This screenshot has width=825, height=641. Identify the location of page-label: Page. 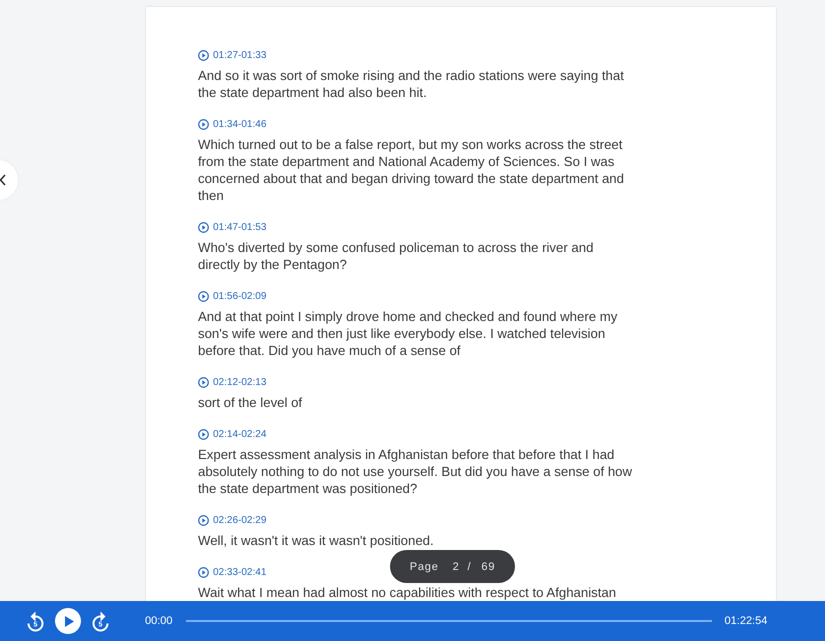
(424, 566).